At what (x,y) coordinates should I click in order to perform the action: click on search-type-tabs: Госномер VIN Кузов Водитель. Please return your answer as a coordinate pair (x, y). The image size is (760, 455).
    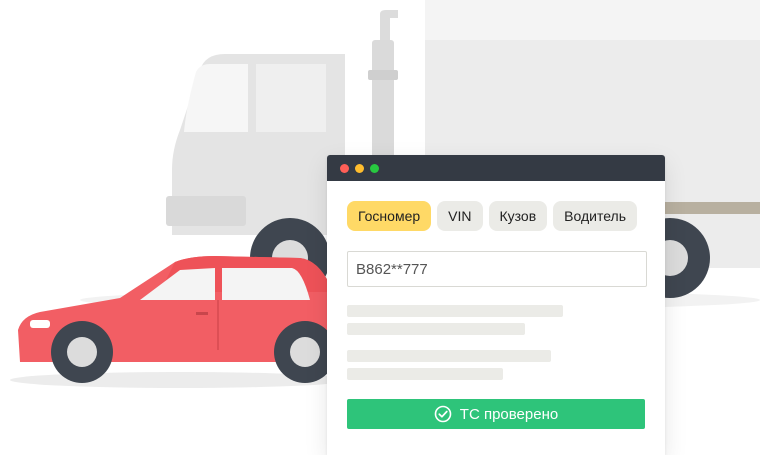
    Looking at the image, I should click on (492, 216).